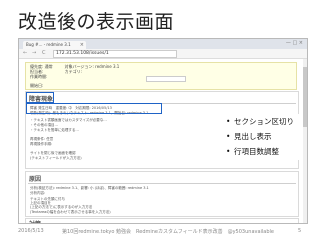 Image resolution: width=320 pixels, height=240 pixels. What do you see at coordinates (39, 76) in the screenshot?
I see `info-row: 作業時間:` at bounding box center [39, 76].